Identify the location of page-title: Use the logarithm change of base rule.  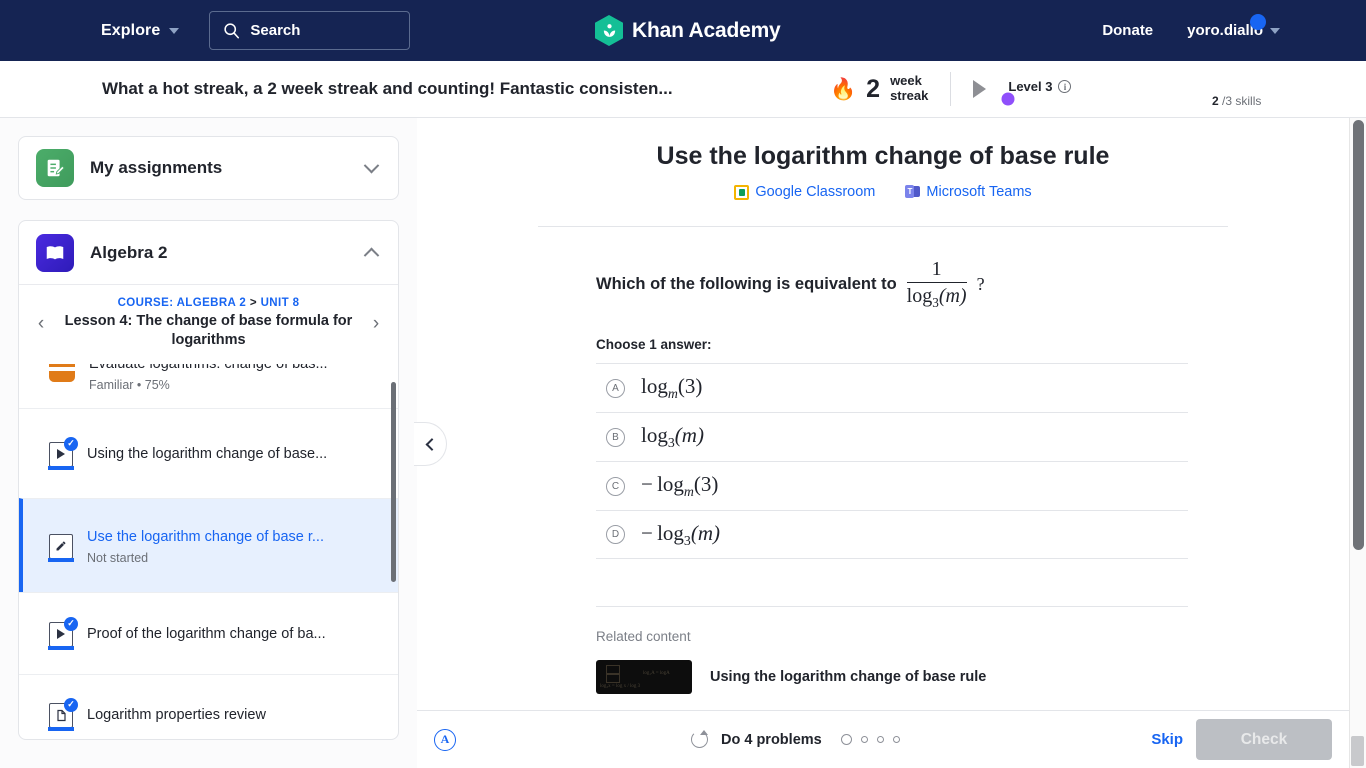
(883, 156).